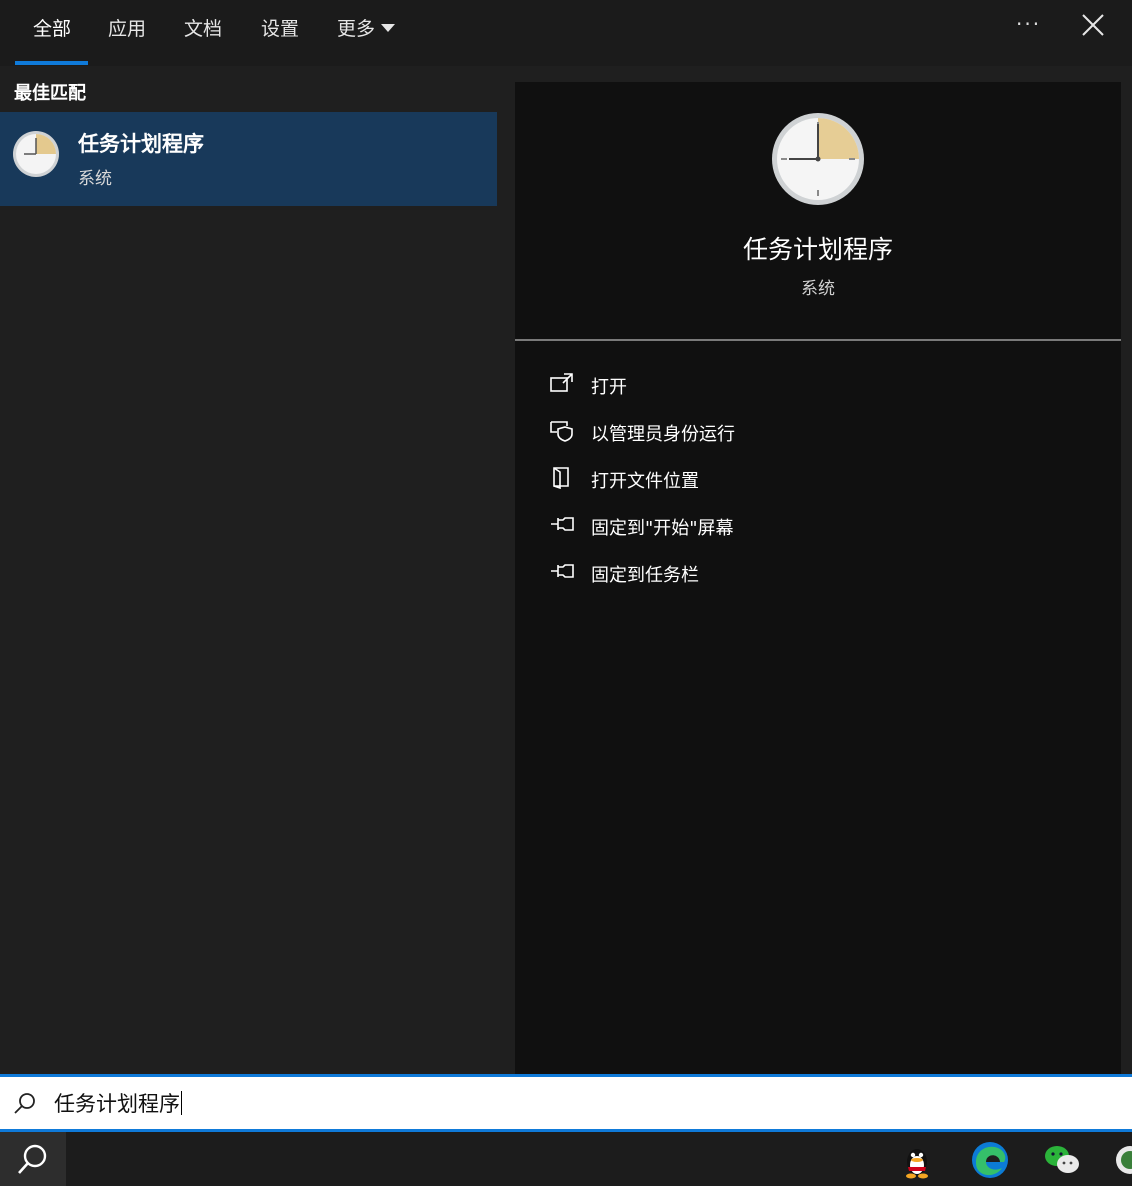  I want to click on active-tab-indicator, so click(51, 63).